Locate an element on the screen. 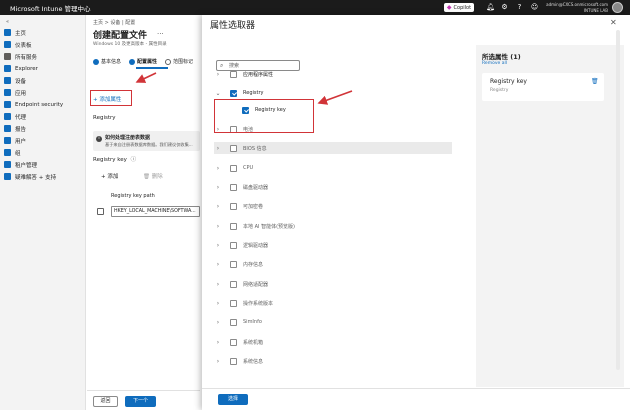 Image resolution: width=630 pixels, height=410 pixels. tree-row: › 操作系统版本 is located at coordinates (332, 303).